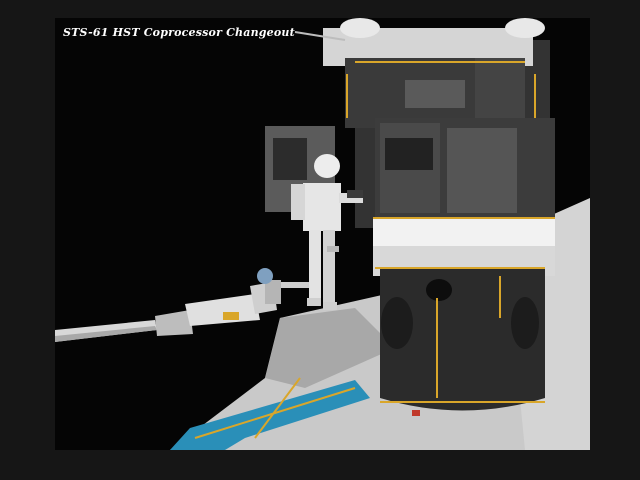  Describe the element at coordinates (439, 290) in the screenshot. I see `aft-port-center` at that location.